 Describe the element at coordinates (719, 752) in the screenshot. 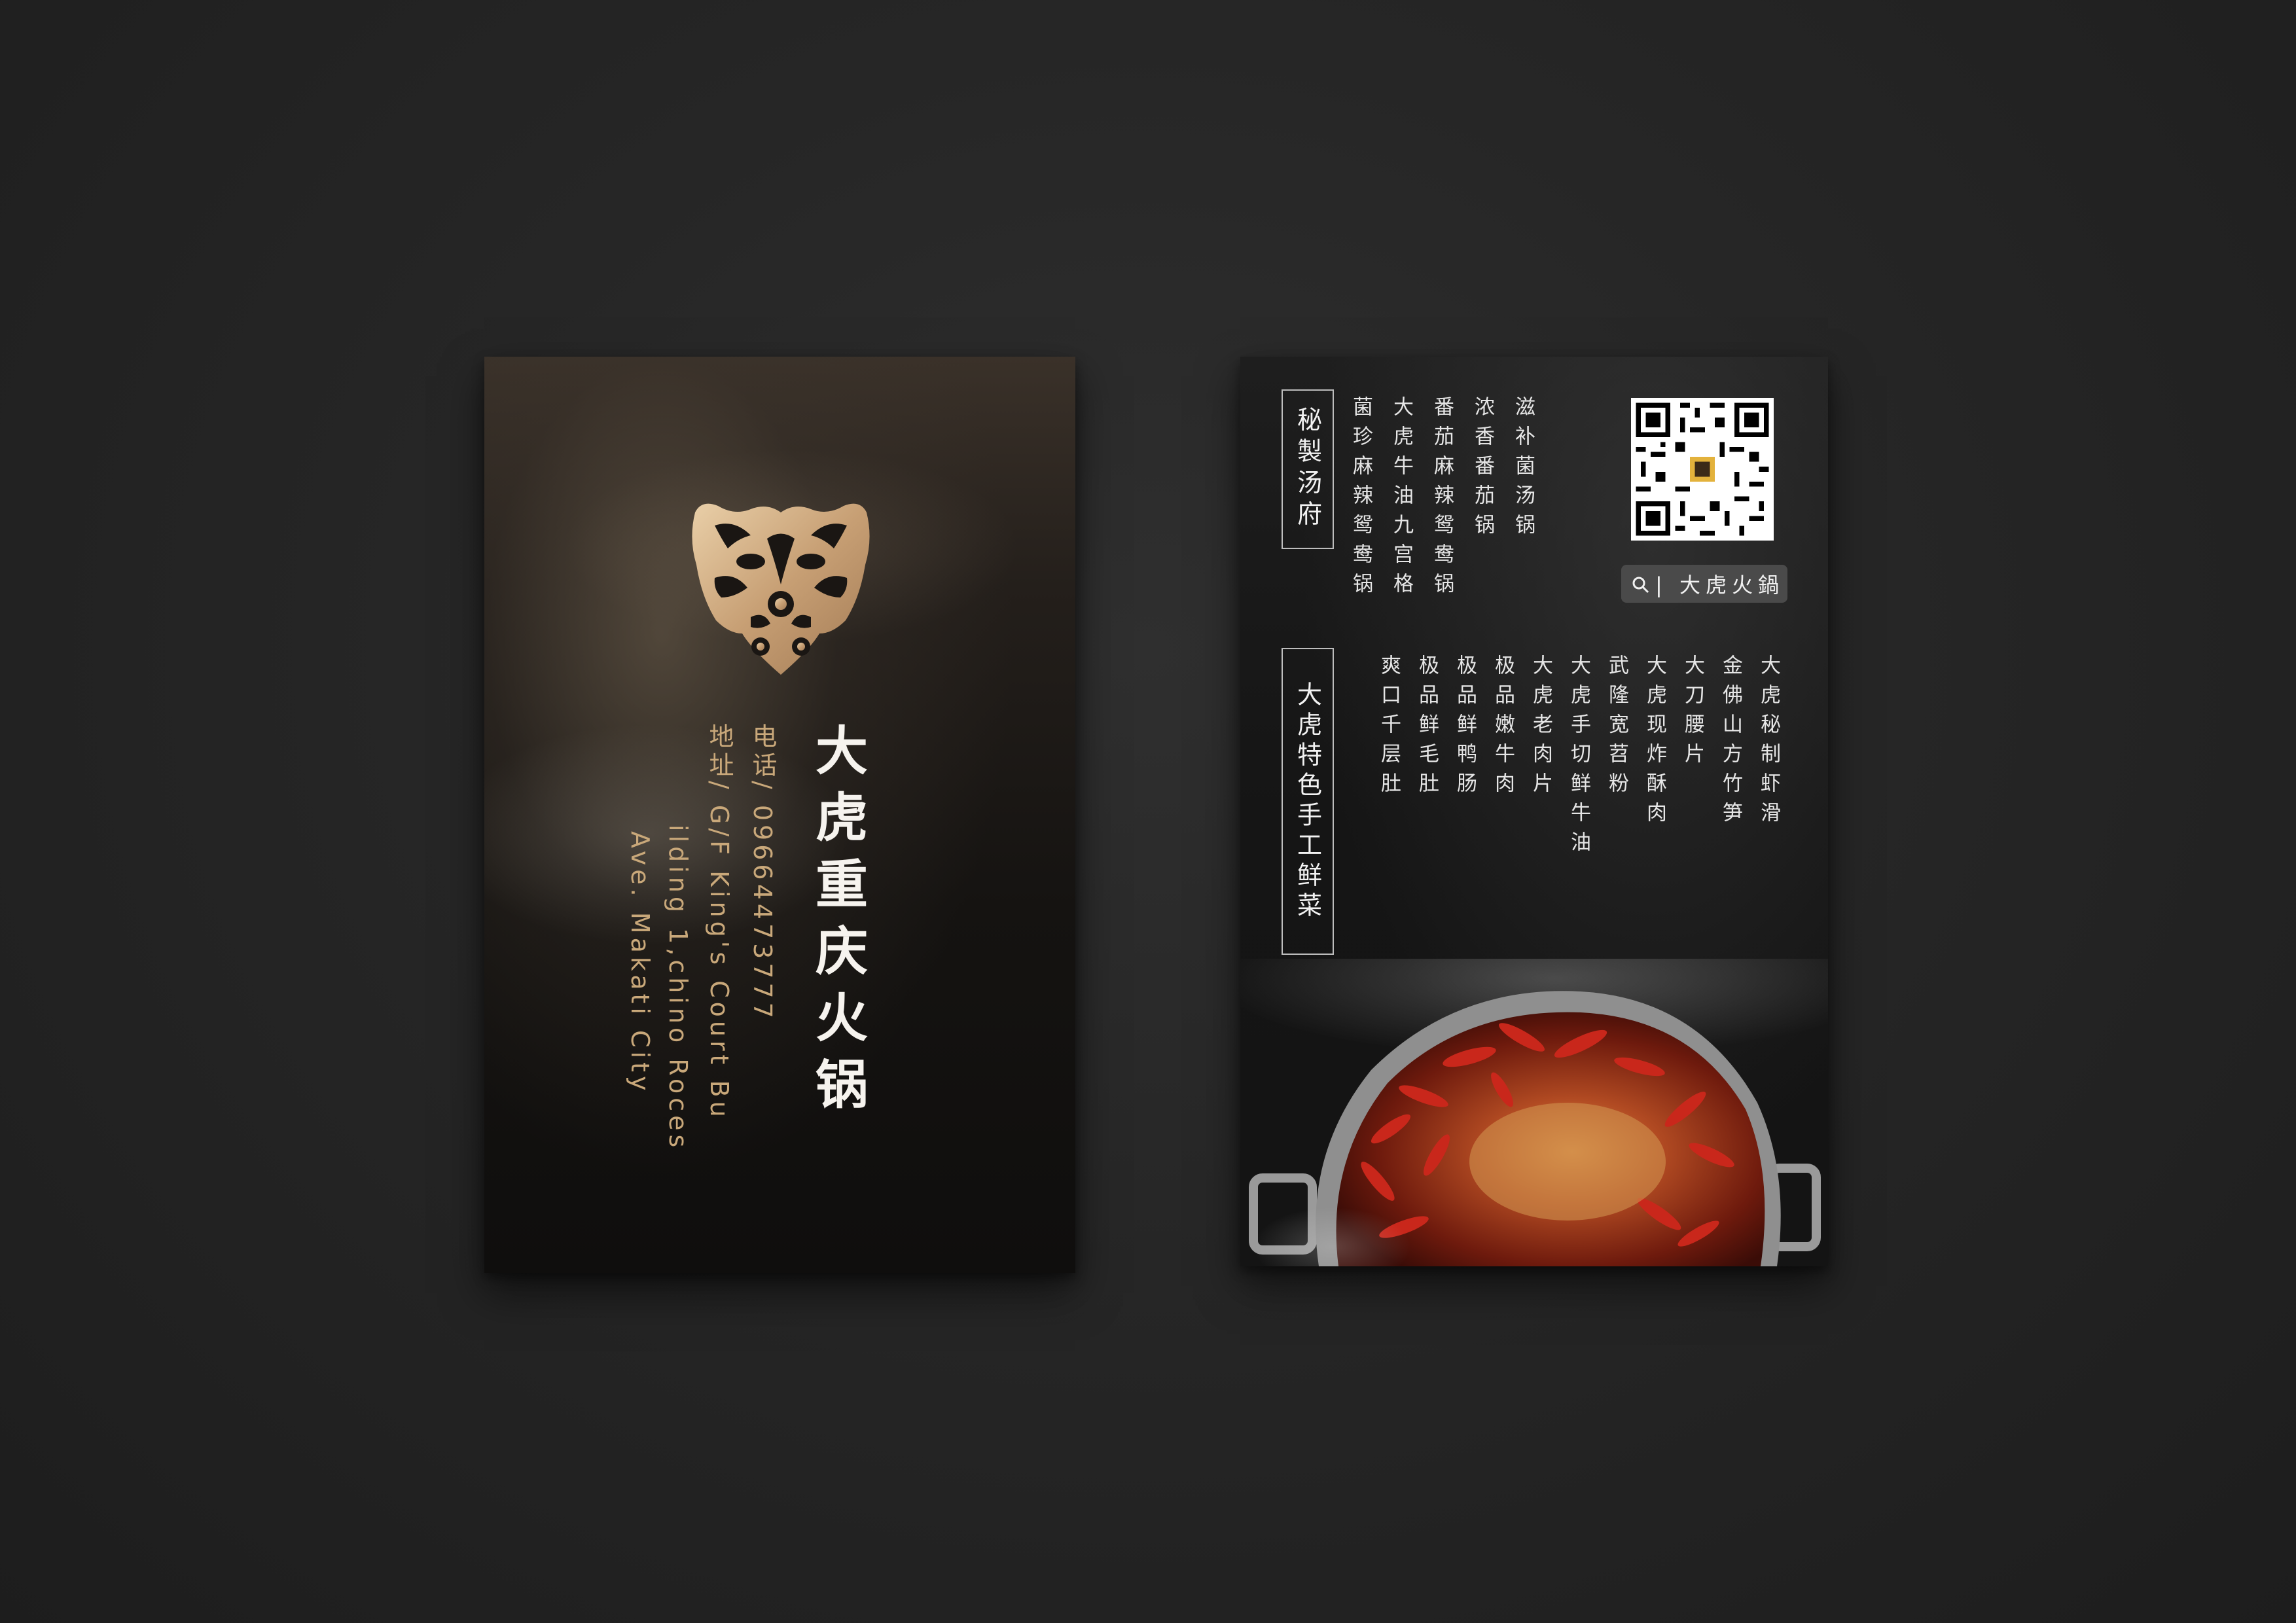

I see `address-label: 地址` at that location.